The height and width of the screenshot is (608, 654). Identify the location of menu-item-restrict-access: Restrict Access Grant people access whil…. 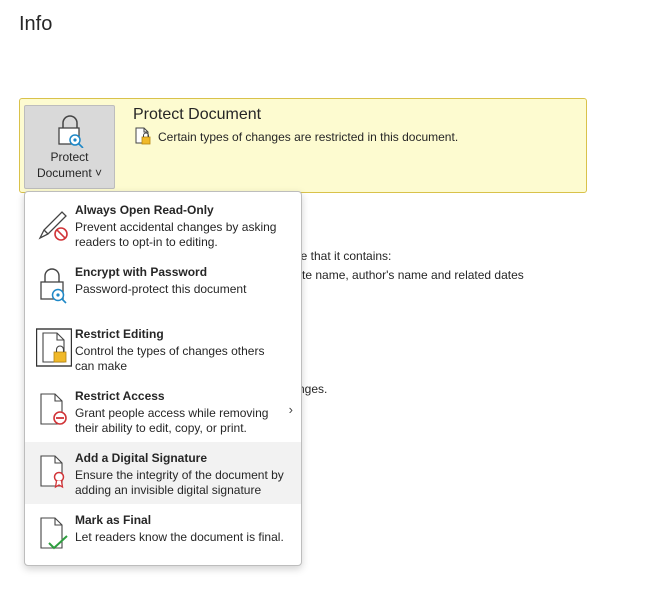
(163, 411).